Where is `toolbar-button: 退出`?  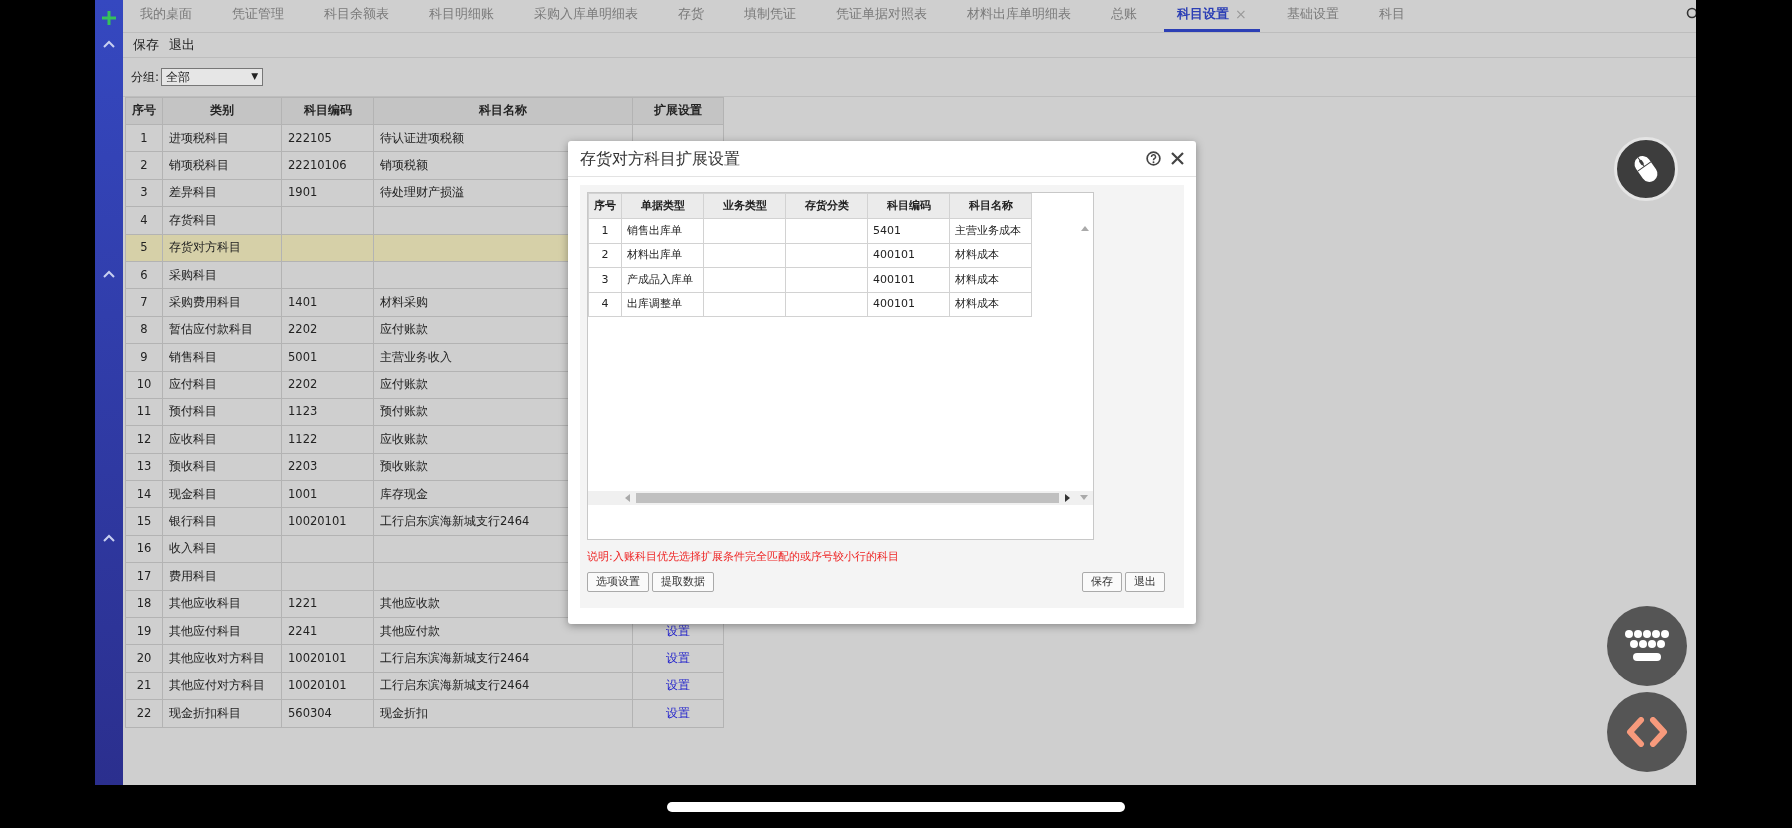
toolbar-button: 退出 is located at coordinates (182, 45).